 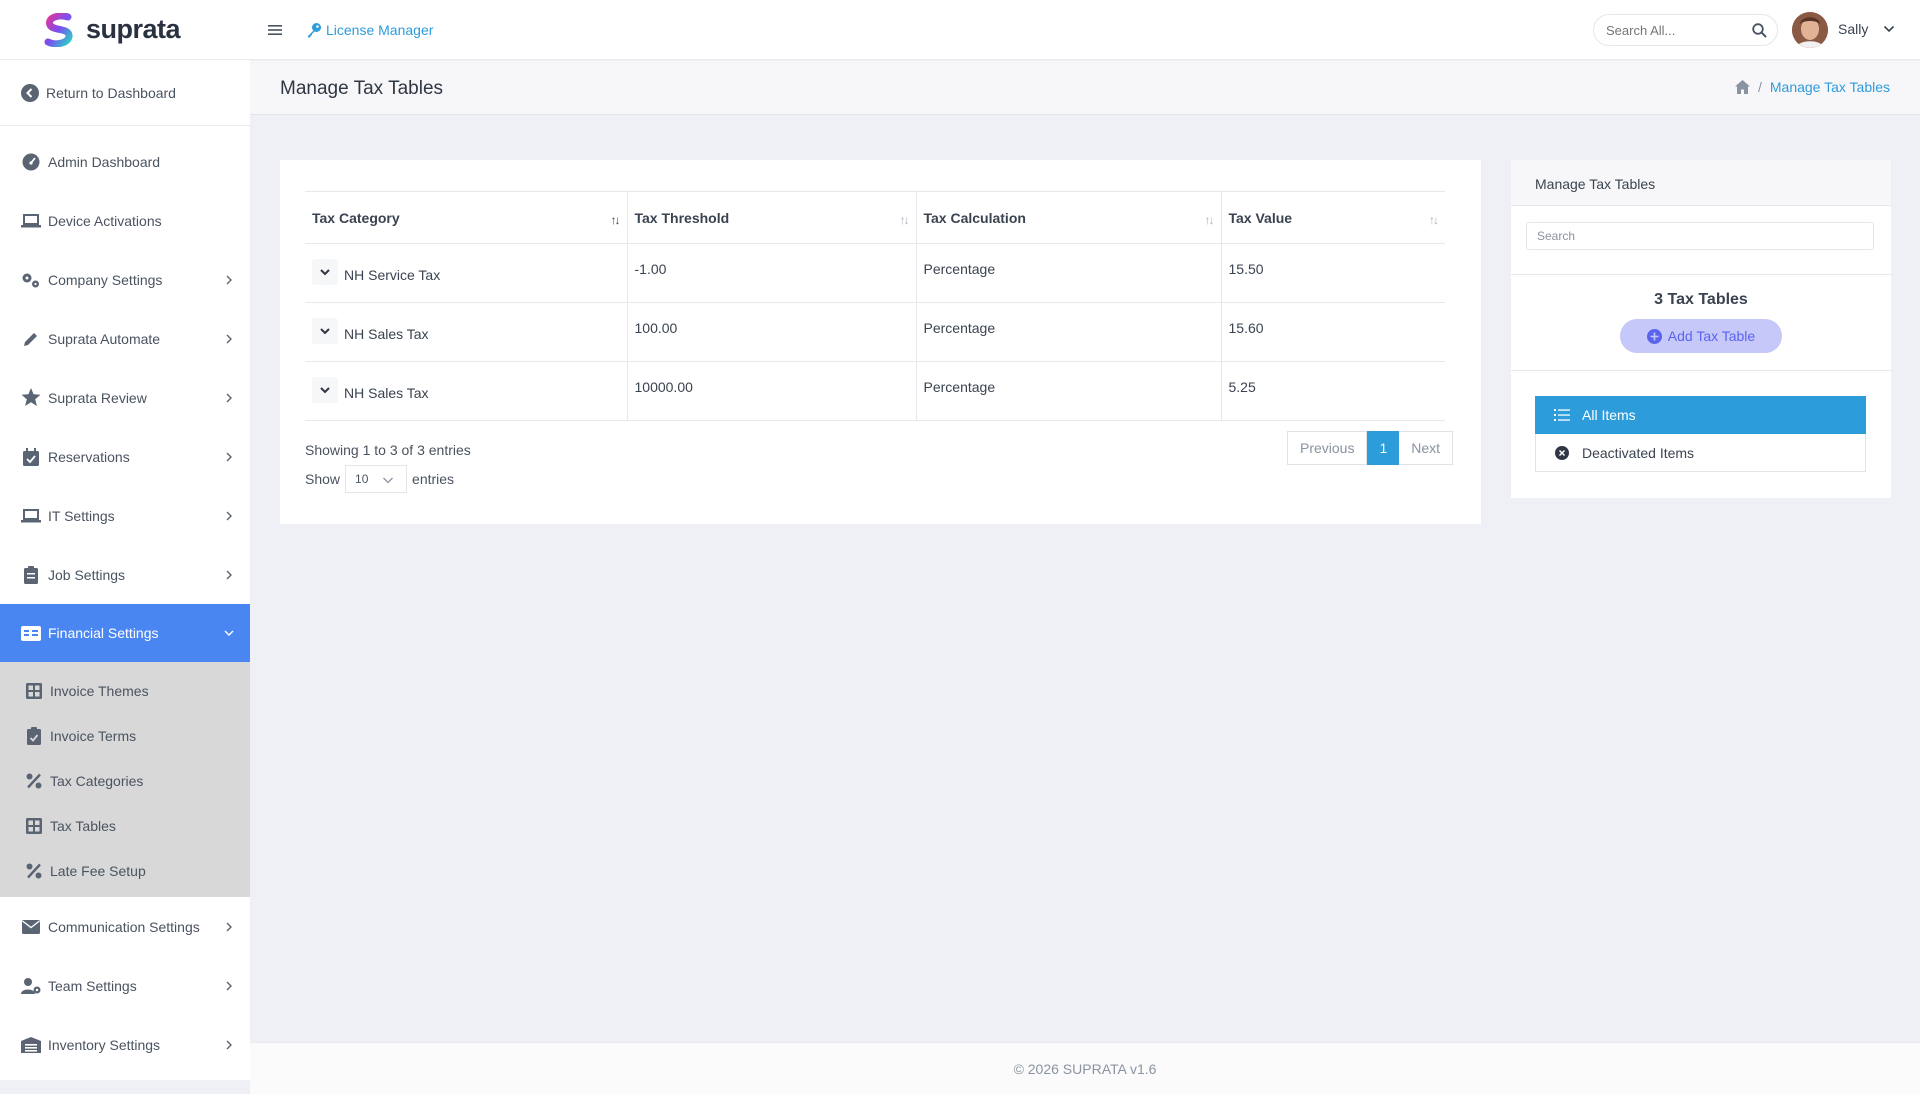 I want to click on previous-page-button: Previous, so click(x=1327, y=448).